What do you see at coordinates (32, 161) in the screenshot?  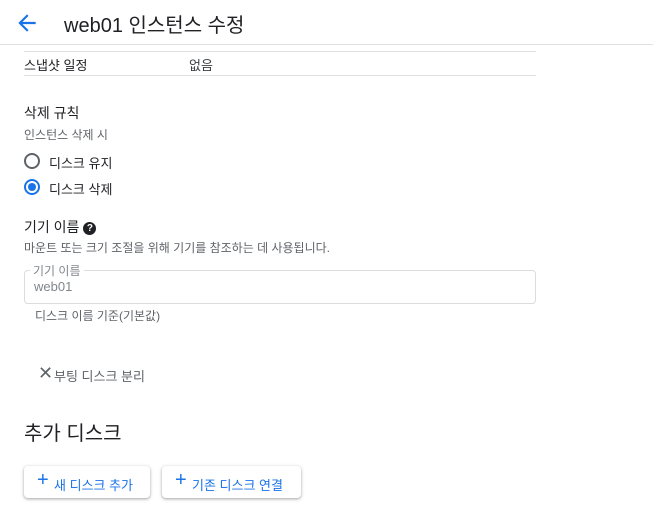 I see `radio-circle` at bounding box center [32, 161].